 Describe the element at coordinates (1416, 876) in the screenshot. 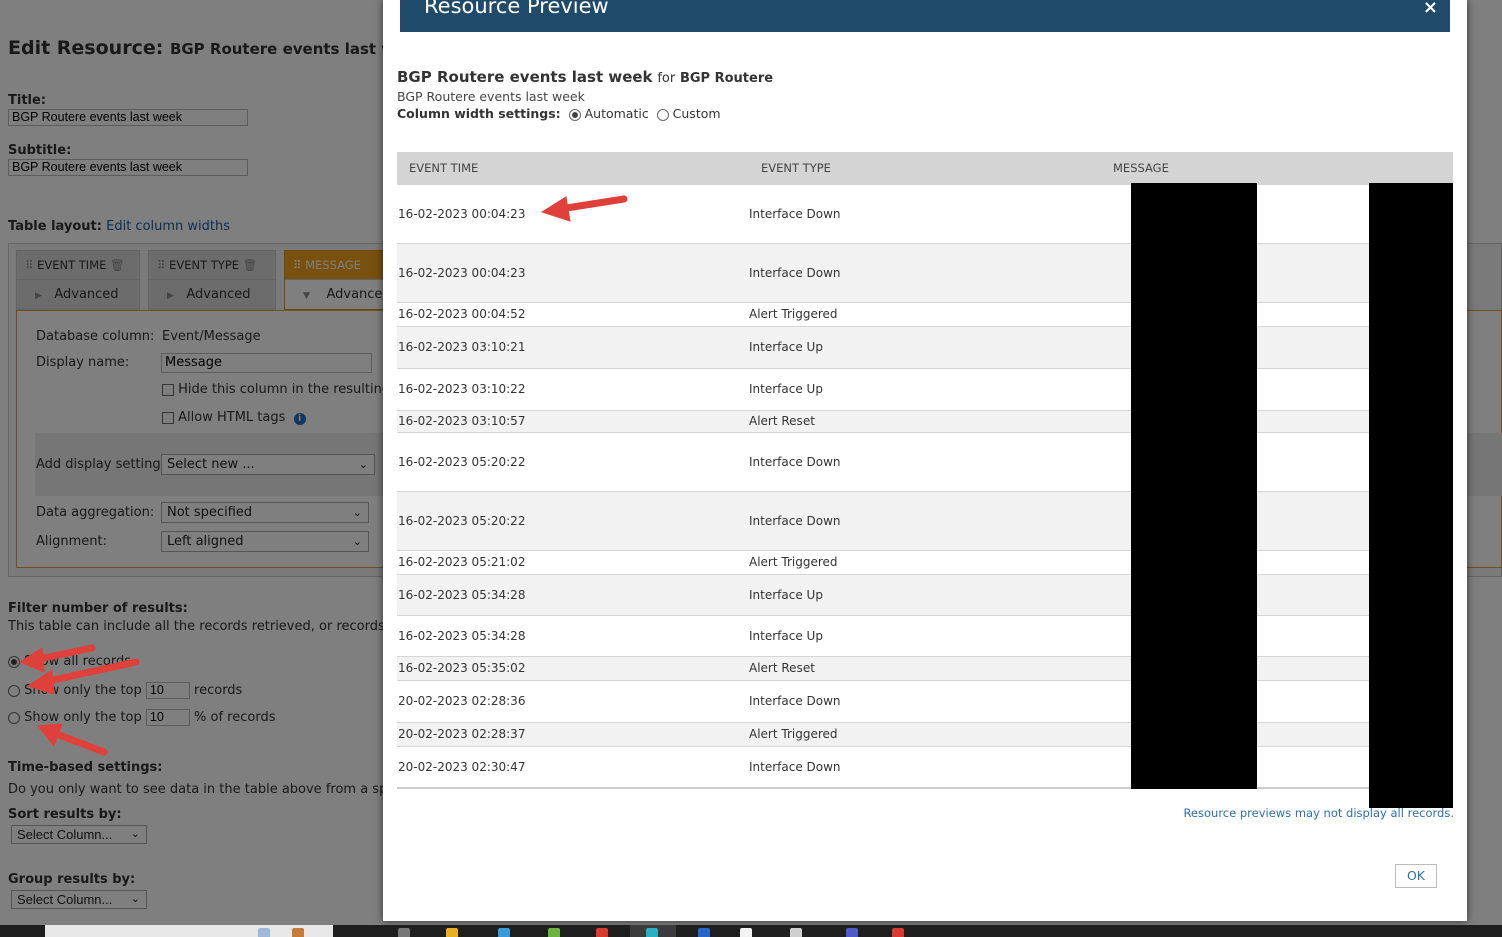

I see `ok-button: OK` at that location.